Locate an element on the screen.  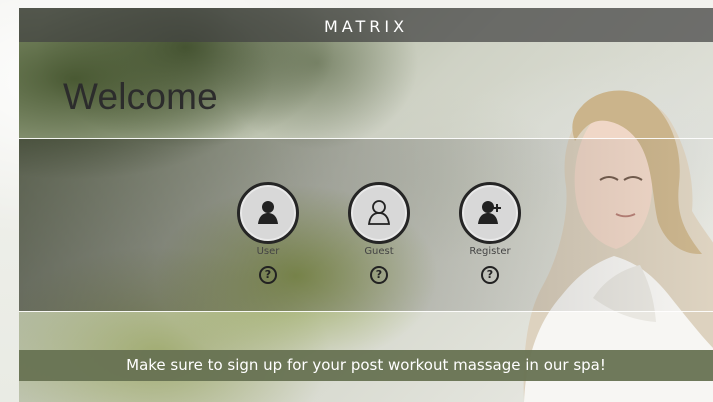
profile-option-guest: Guest ? is located at coordinates (379, 237).